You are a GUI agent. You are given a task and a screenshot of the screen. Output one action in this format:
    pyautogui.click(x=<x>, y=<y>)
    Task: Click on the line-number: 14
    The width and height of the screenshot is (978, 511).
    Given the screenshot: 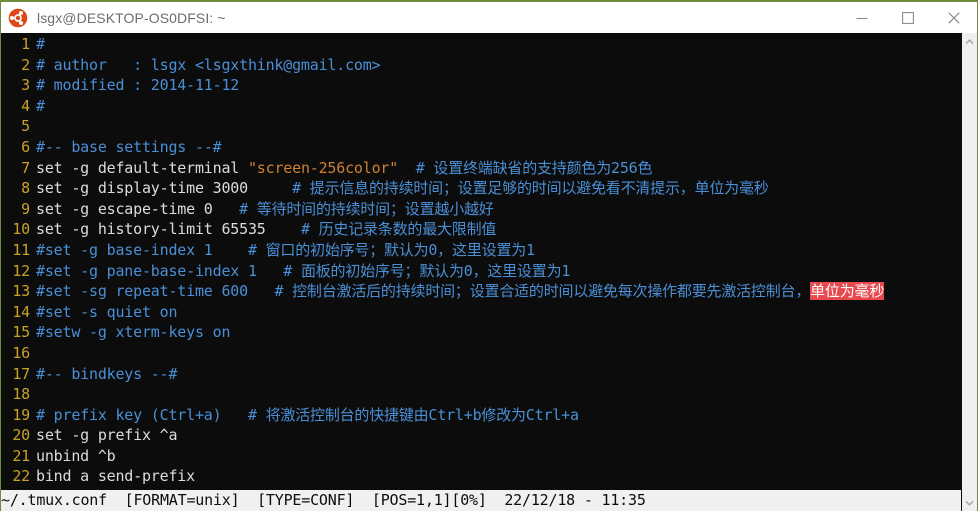 What is the action you would take?
    pyautogui.click(x=21, y=311)
    